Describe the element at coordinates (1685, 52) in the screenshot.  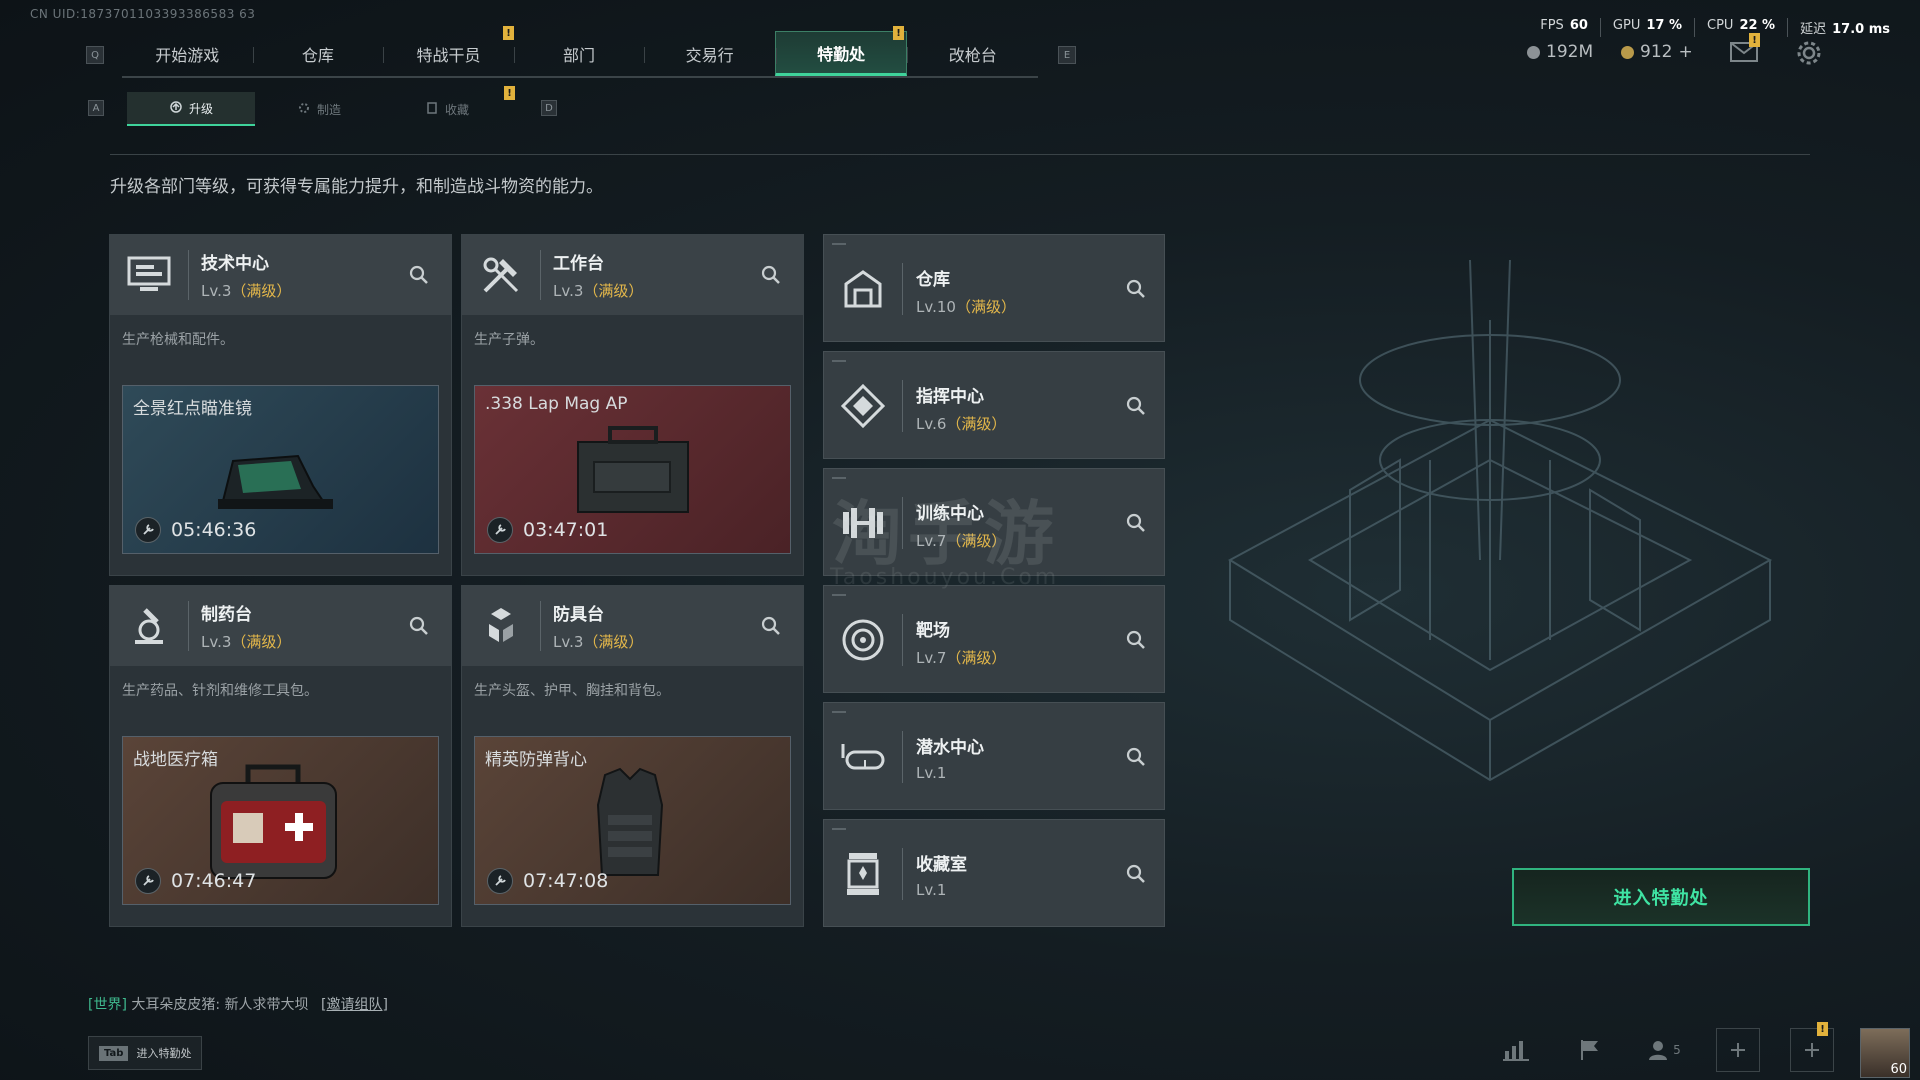
I see `add-coins-button: +` at that location.